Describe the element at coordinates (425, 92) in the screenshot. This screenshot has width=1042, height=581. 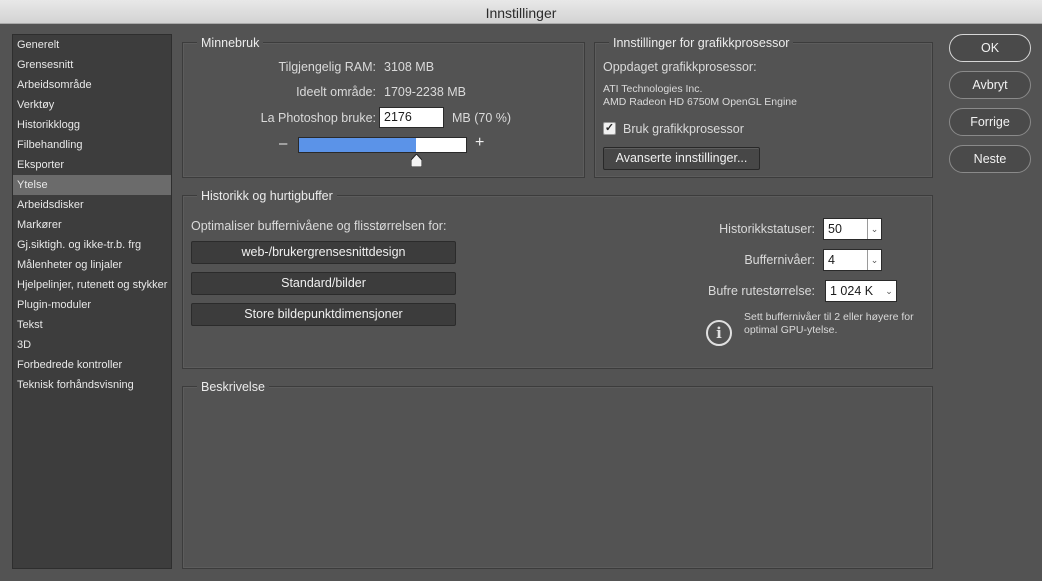
I see `ideal-range-value: 1709-2238 MB` at that location.